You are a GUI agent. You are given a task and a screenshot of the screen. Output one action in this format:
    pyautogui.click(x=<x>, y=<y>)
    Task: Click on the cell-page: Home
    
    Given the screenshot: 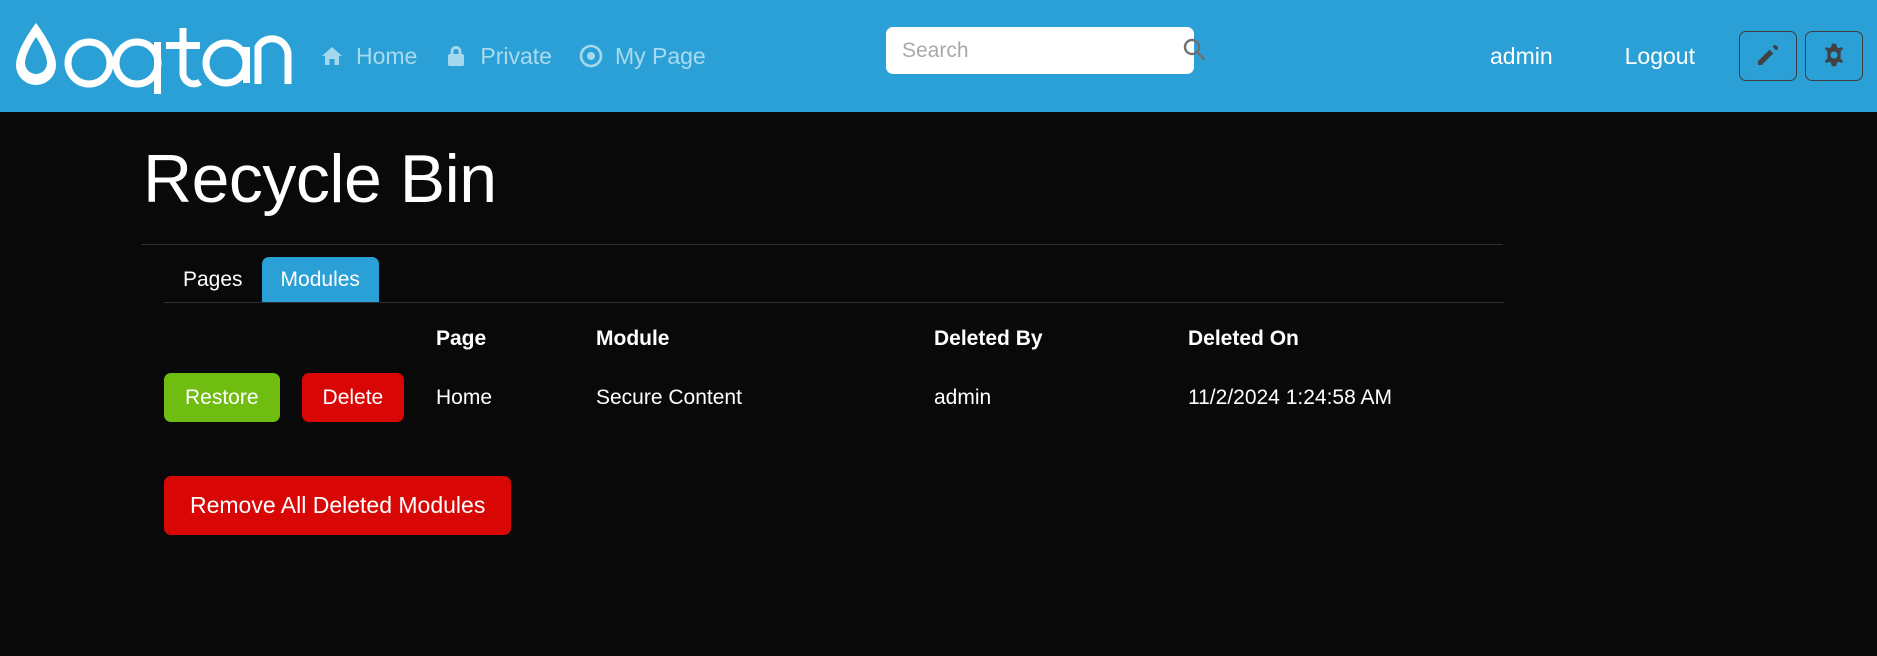 What is the action you would take?
    pyautogui.click(x=464, y=397)
    